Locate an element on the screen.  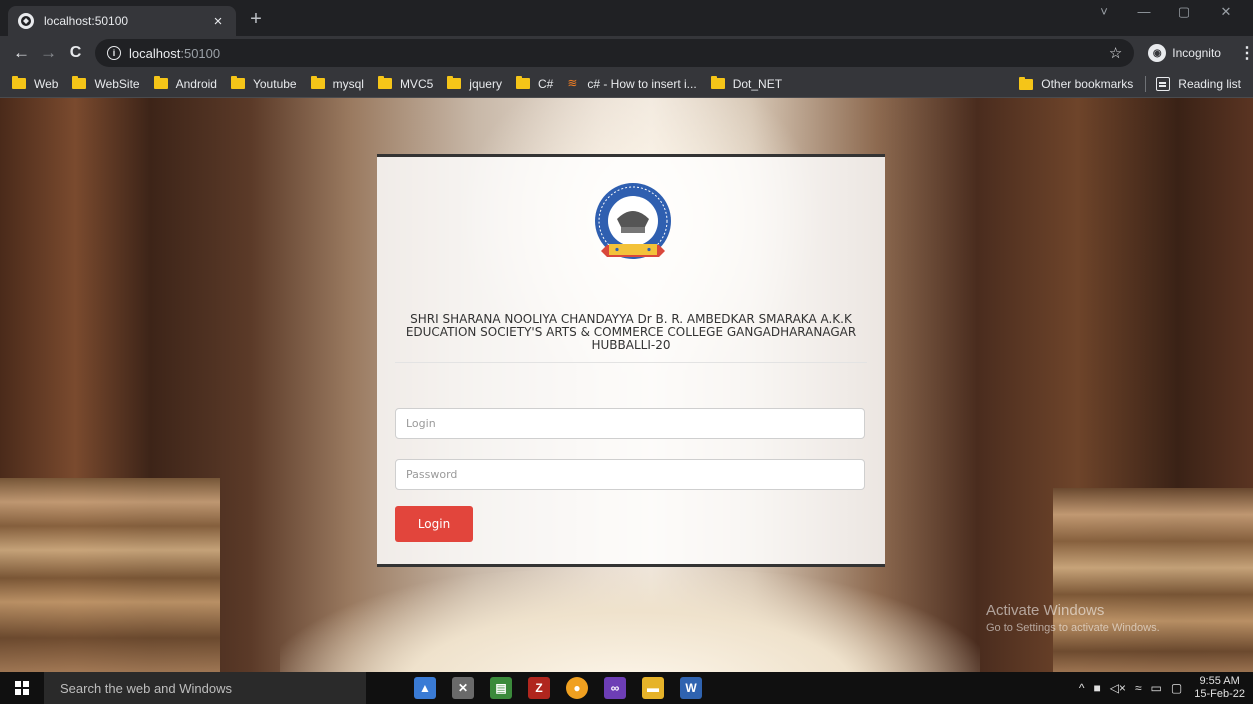
tab-title: localhost:50100 is located at coordinates (86, 21).